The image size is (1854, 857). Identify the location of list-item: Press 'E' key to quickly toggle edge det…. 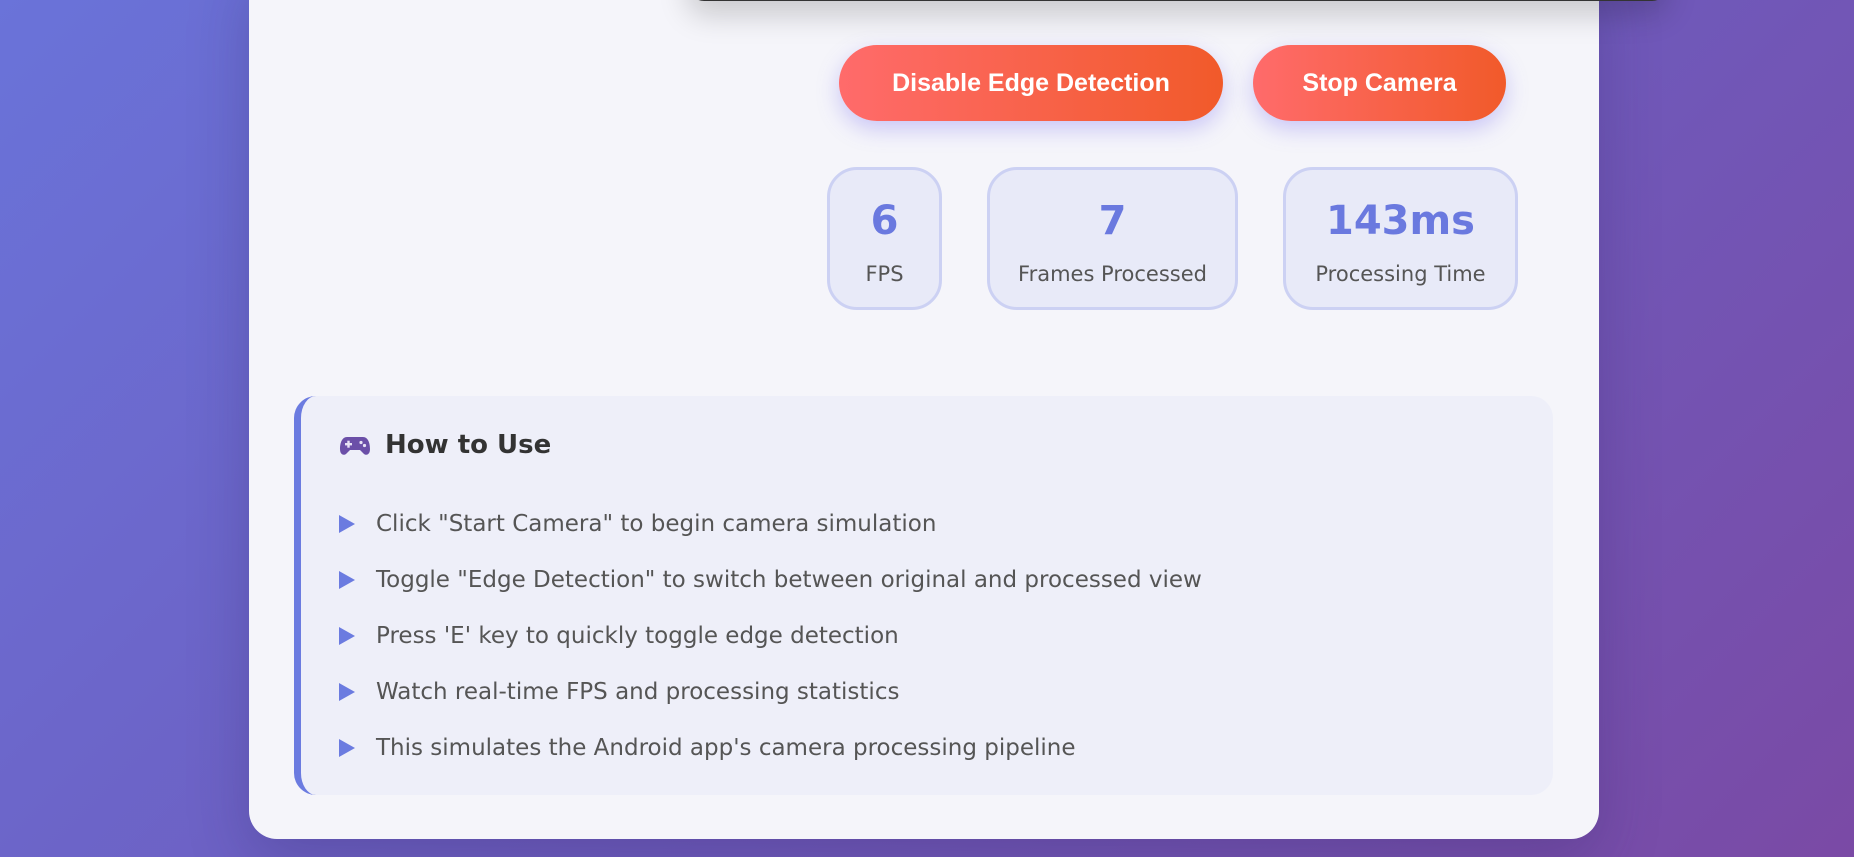
(770, 636).